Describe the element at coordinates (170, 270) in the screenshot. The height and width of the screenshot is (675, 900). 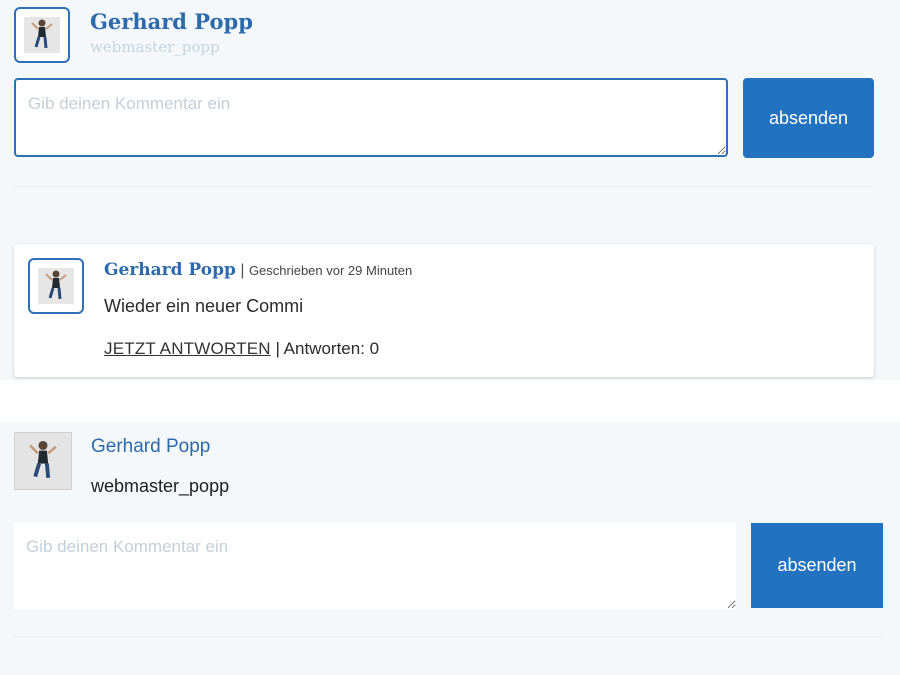
I see `comment-author-name: Gerhard Popp` at that location.